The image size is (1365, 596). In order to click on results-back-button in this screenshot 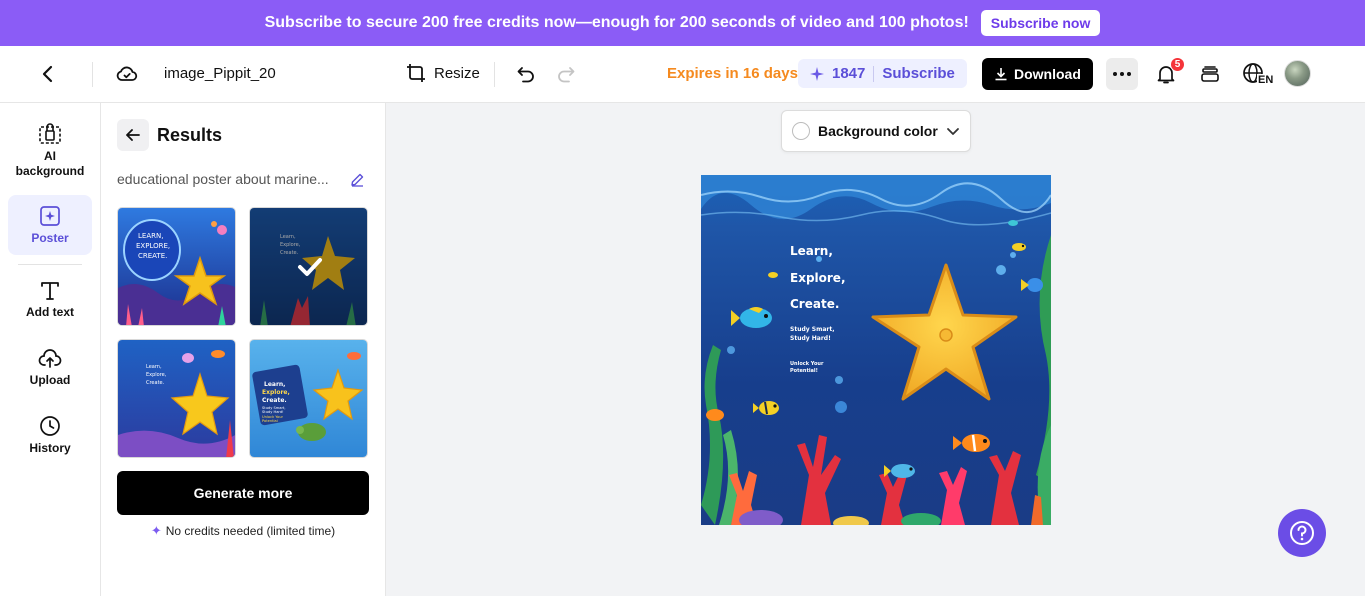, I will do `click(133, 135)`.